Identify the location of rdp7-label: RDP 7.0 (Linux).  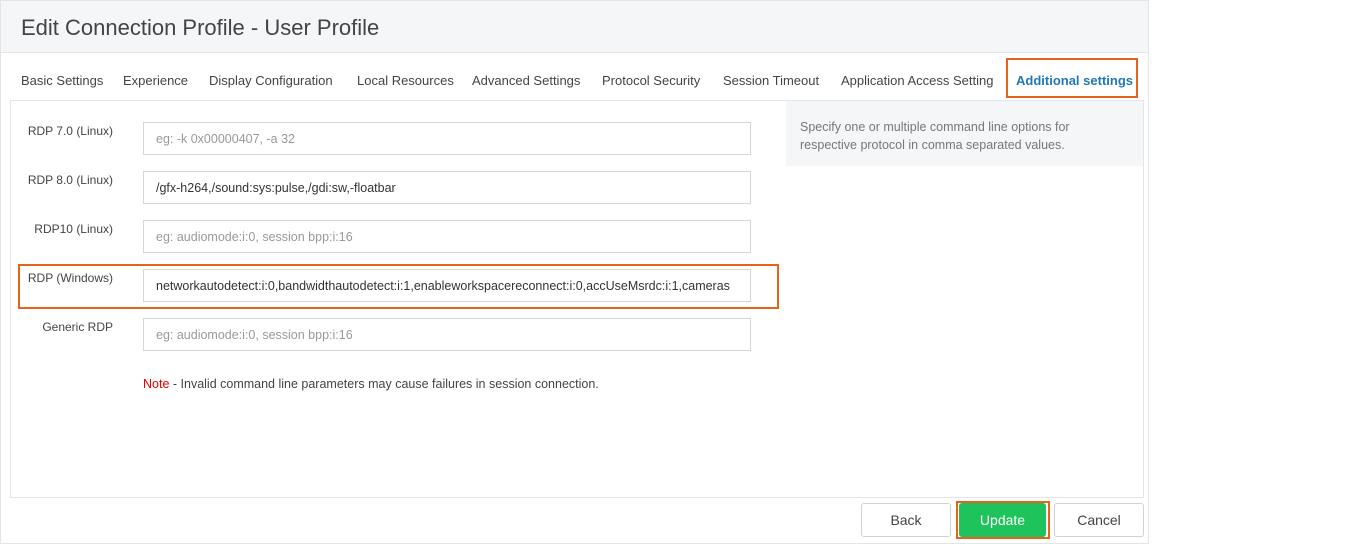
(70, 131).